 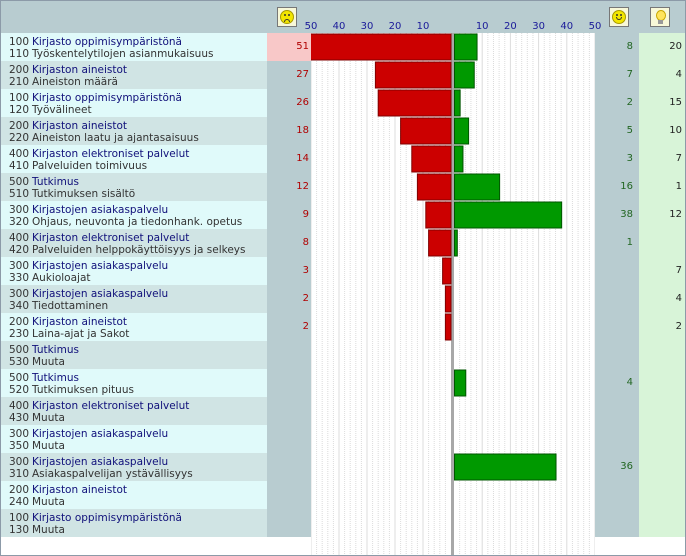 I want to click on positive-count: 8, so click(x=617, y=47).